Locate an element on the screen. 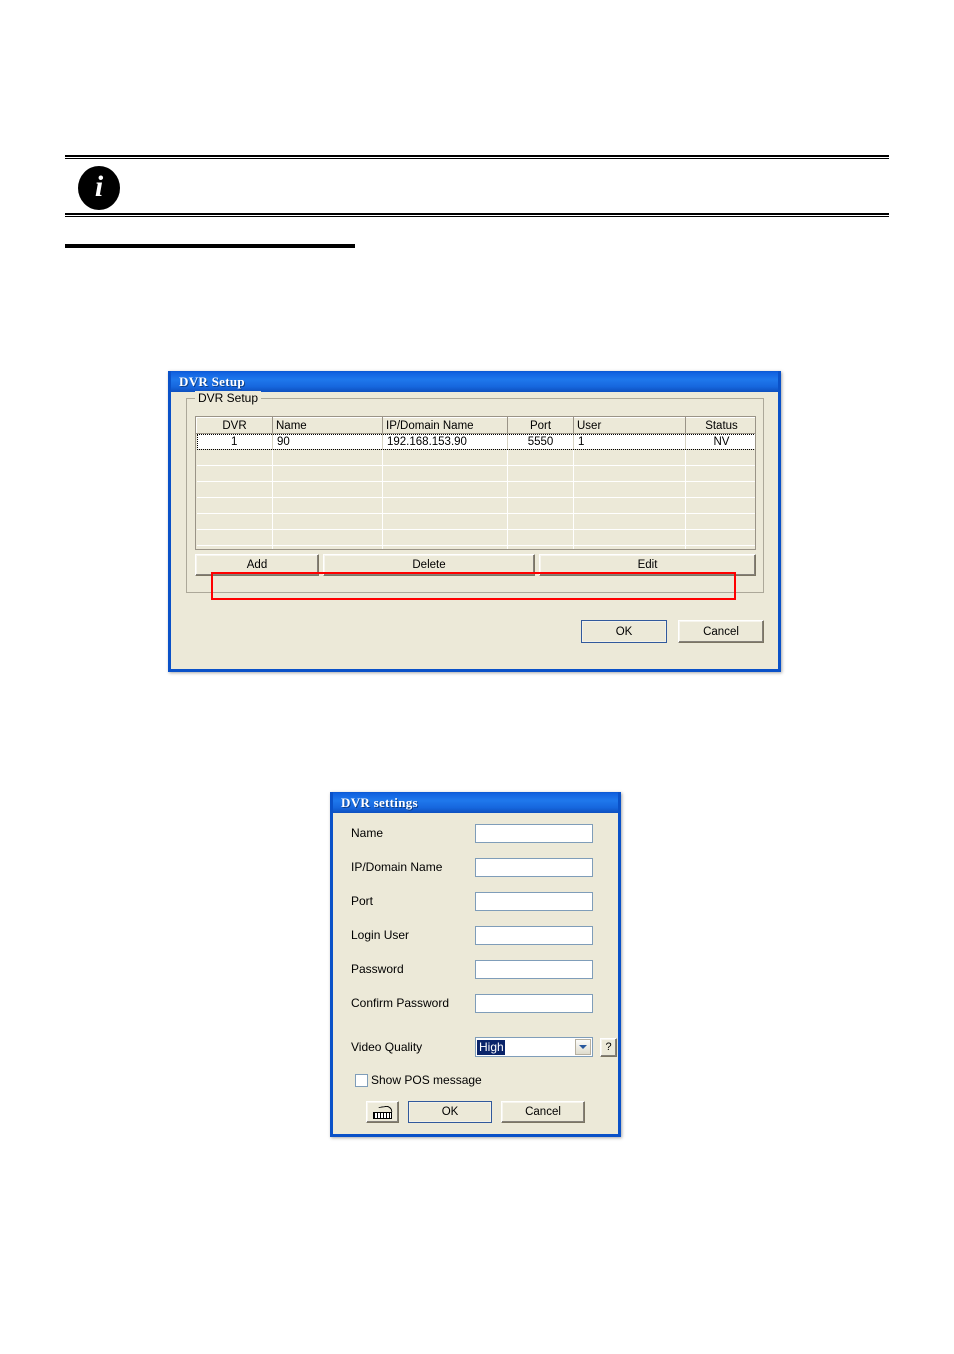 The image size is (954, 1354). section-heading-rule is located at coordinates (210, 246).